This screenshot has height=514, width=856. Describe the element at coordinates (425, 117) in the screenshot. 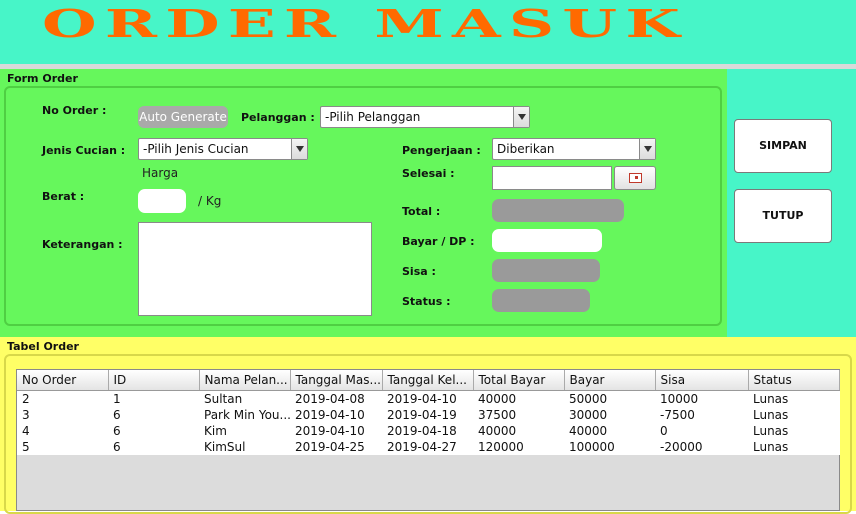

I see `pelanggan-select: -Pilih Pelanggan` at that location.